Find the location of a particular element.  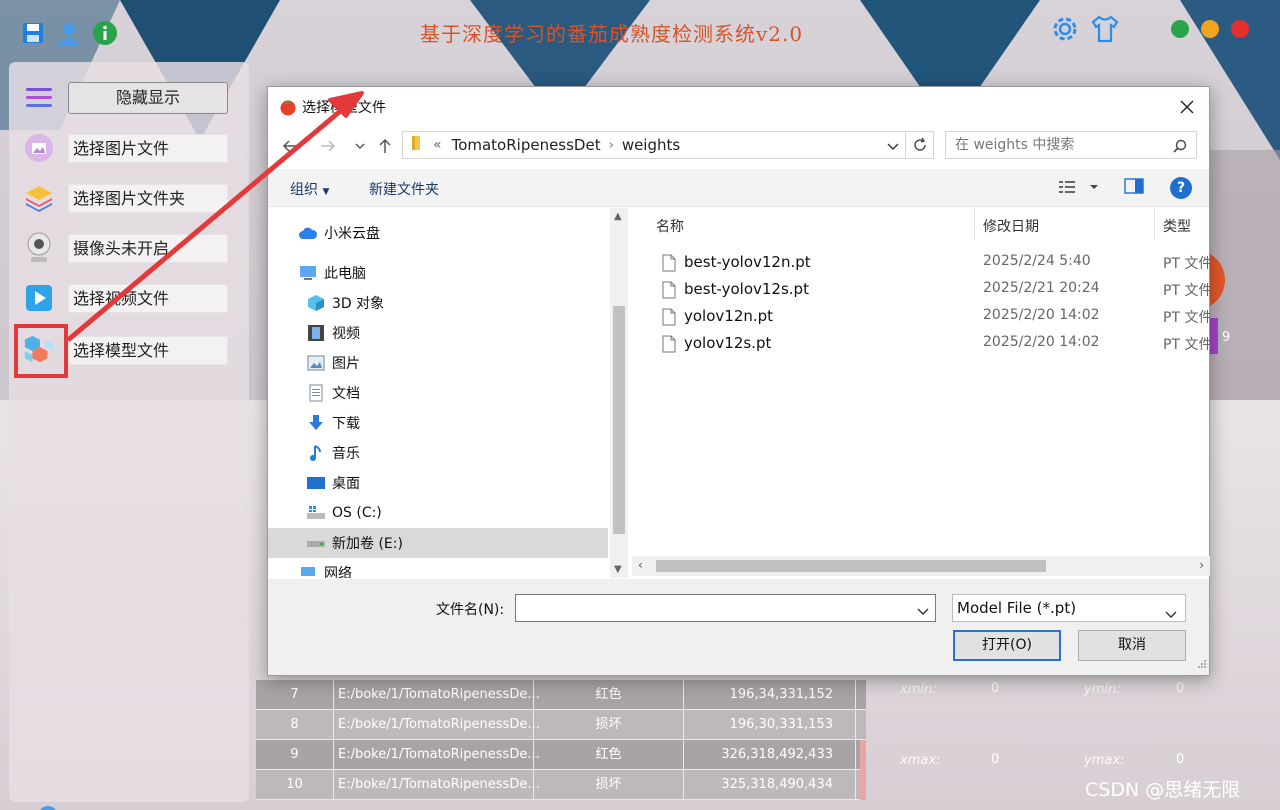

breadcrumb-prefix: « is located at coordinates (437, 145).